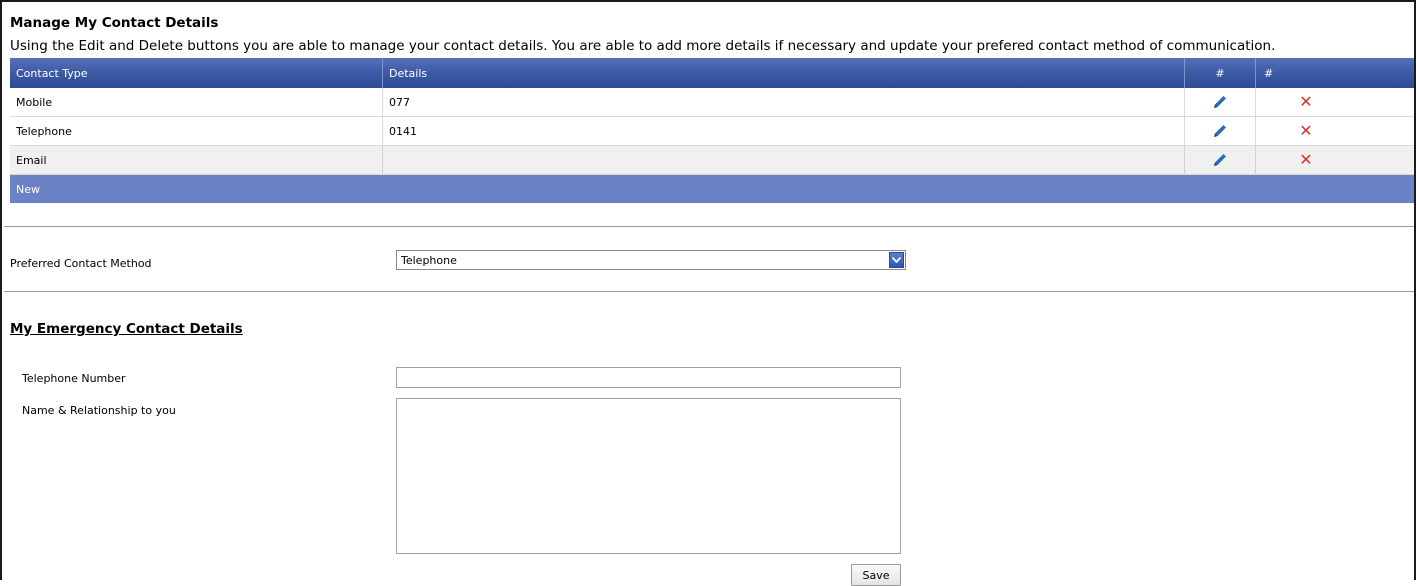 This screenshot has height=586, width=1416. Describe the element at coordinates (74, 378) in the screenshot. I see `telephone-number-label: Telephone Number` at that location.